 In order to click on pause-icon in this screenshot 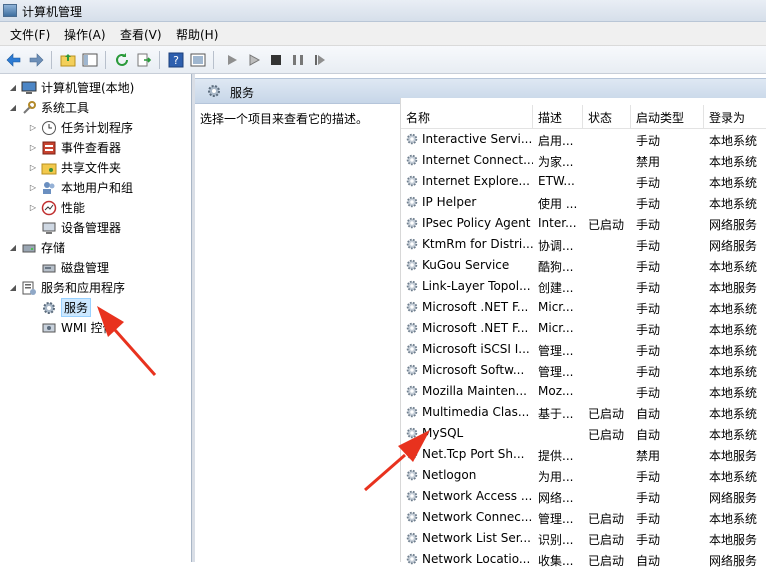, I will do `click(298, 60)`.